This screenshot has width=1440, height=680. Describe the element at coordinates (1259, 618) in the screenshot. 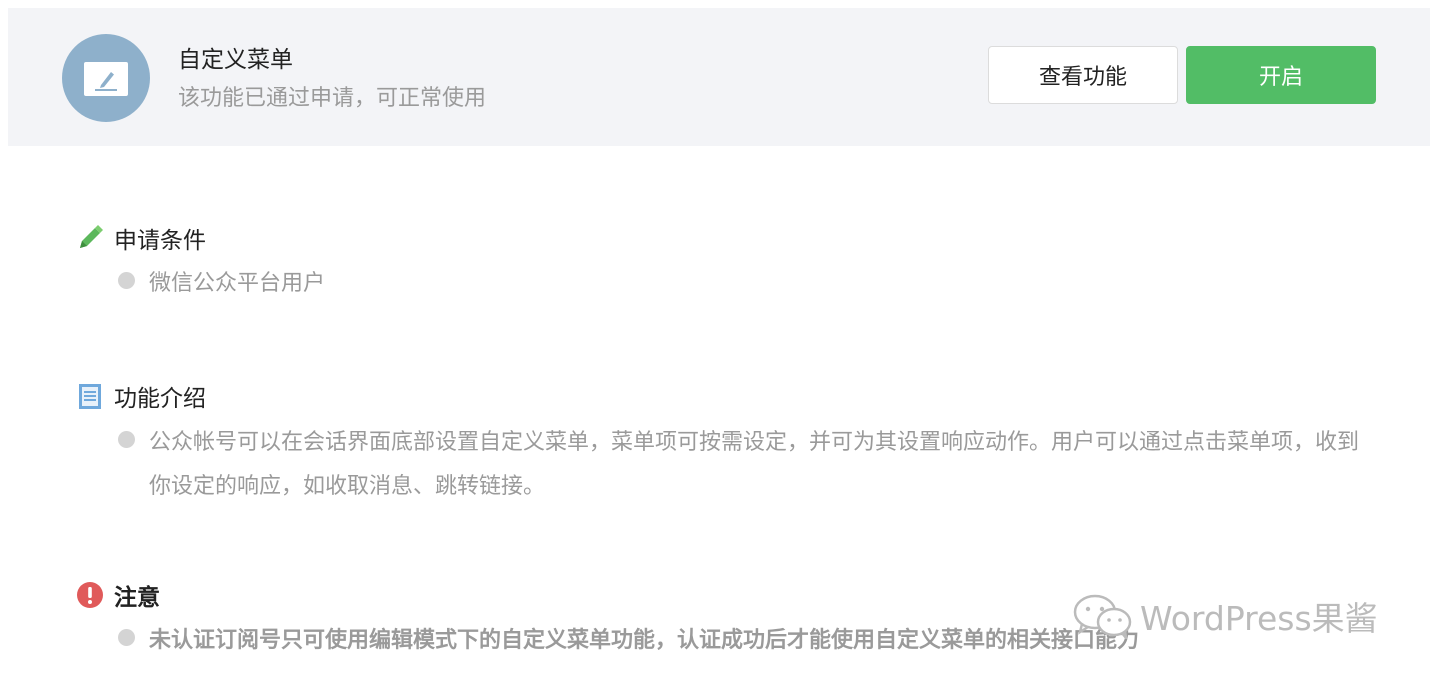

I see `watermark-text: WordPress果酱` at that location.